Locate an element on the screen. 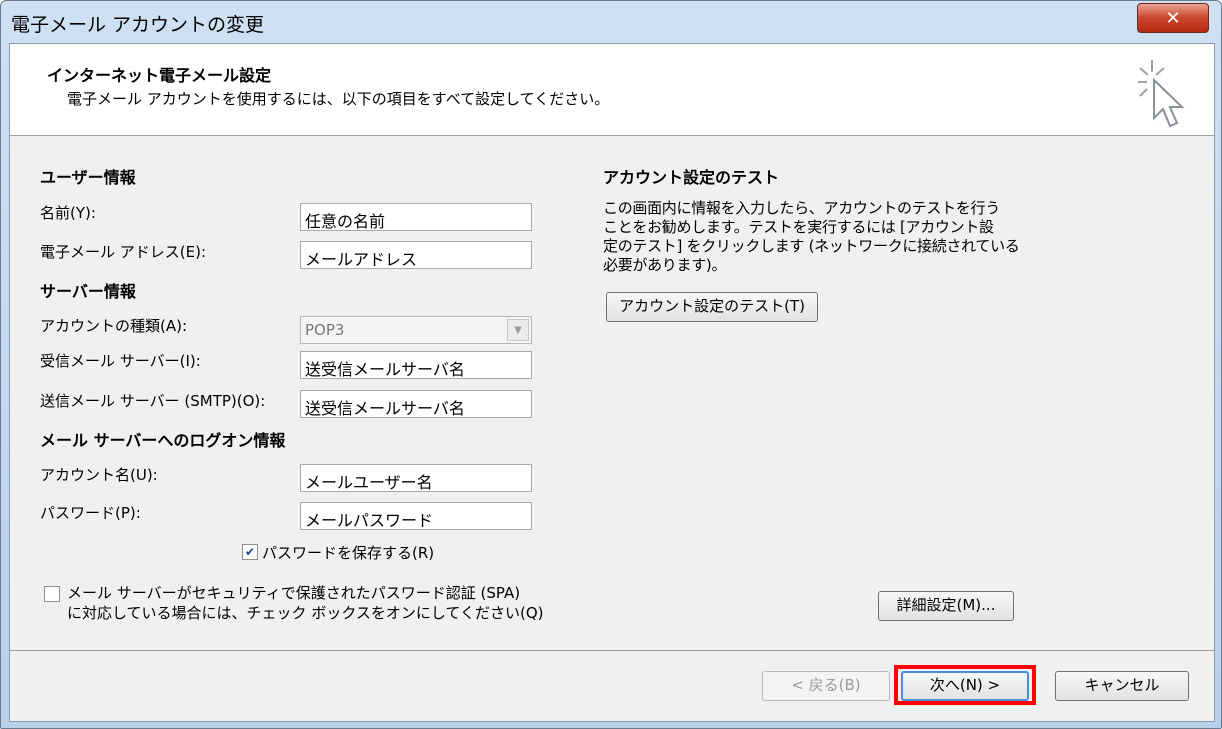  test-description-line2: ことをお勧めします。テストを実行するには [アカウント設 is located at coordinates (798, 227).